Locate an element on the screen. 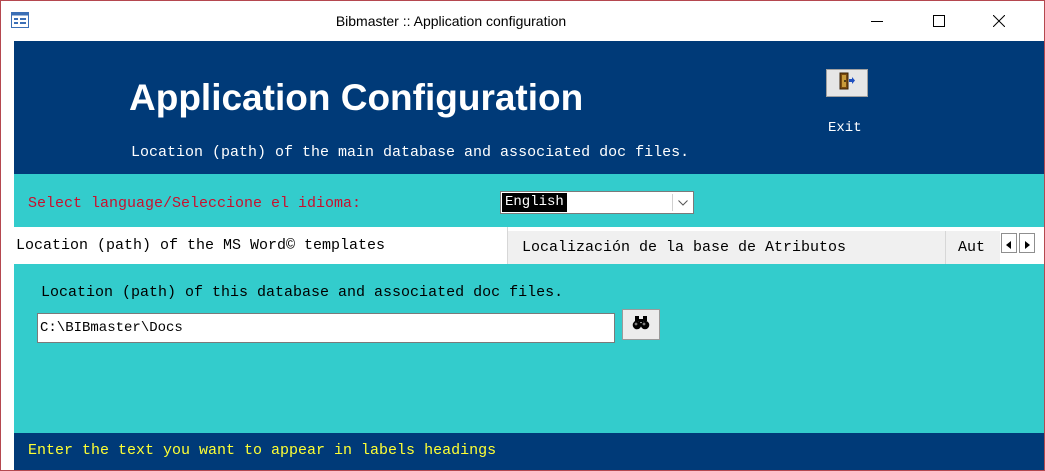 This screenshot has width=1045, height=471. maximize-button is located at coordinates (939, 21).